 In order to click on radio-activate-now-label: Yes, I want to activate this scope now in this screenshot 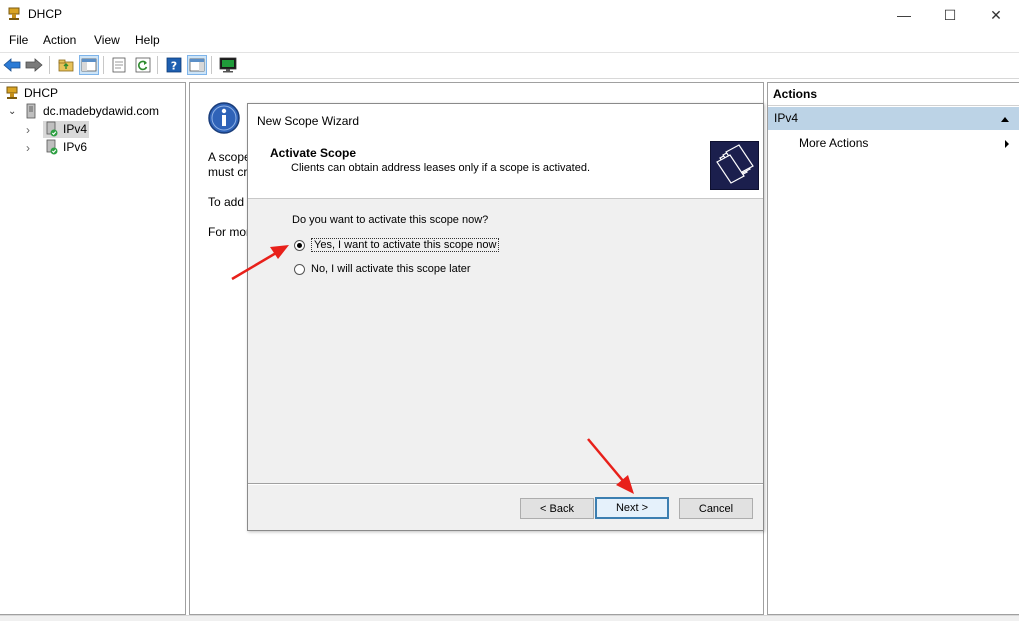, I will do `click(405, 245)`.